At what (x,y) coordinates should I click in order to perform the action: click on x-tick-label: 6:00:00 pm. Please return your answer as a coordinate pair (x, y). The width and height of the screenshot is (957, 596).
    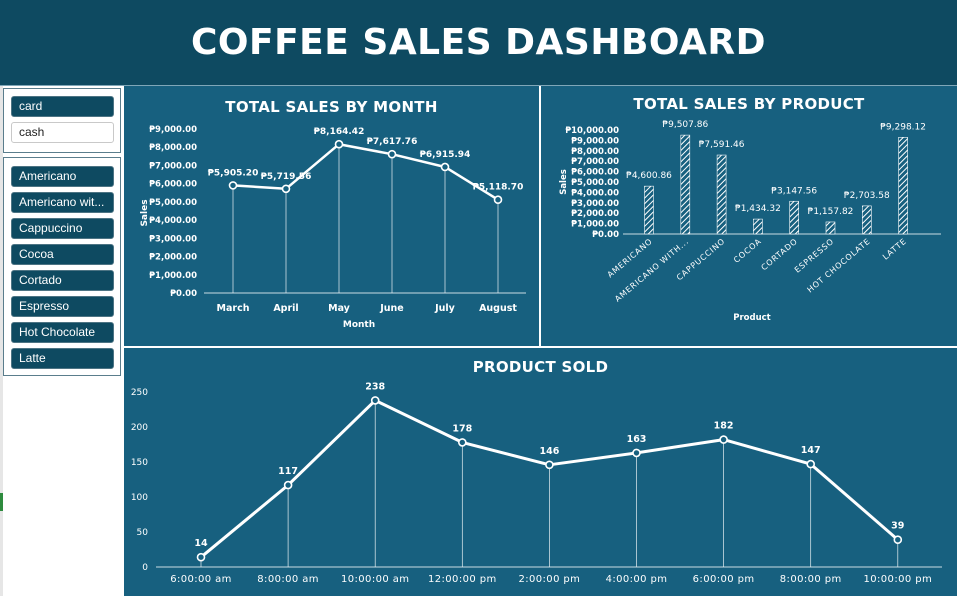
    Looking at the image, I should click on (724, 579).